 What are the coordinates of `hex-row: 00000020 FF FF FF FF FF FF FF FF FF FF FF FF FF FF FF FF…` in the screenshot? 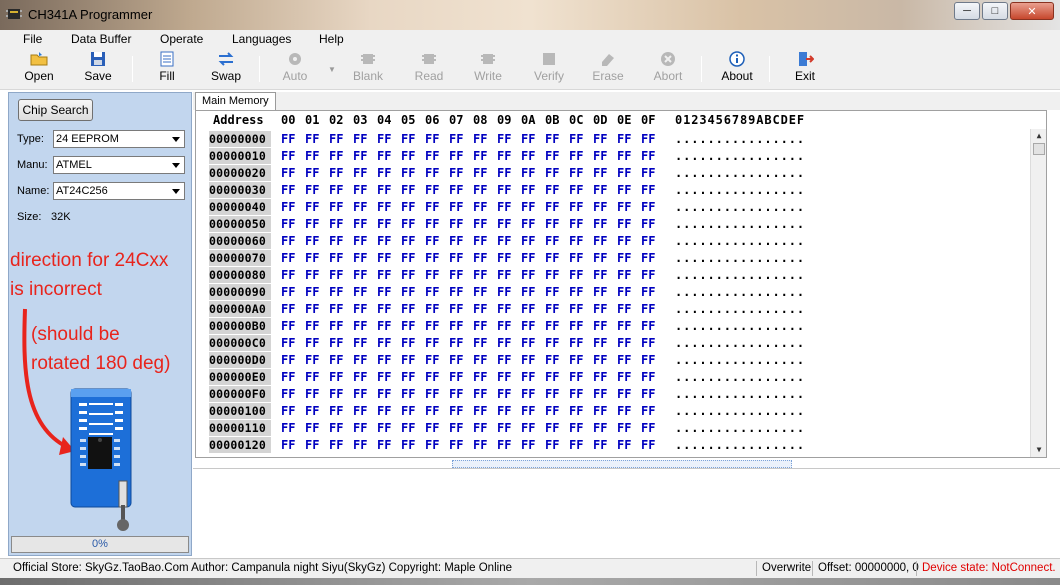 It's located at (613, 173).